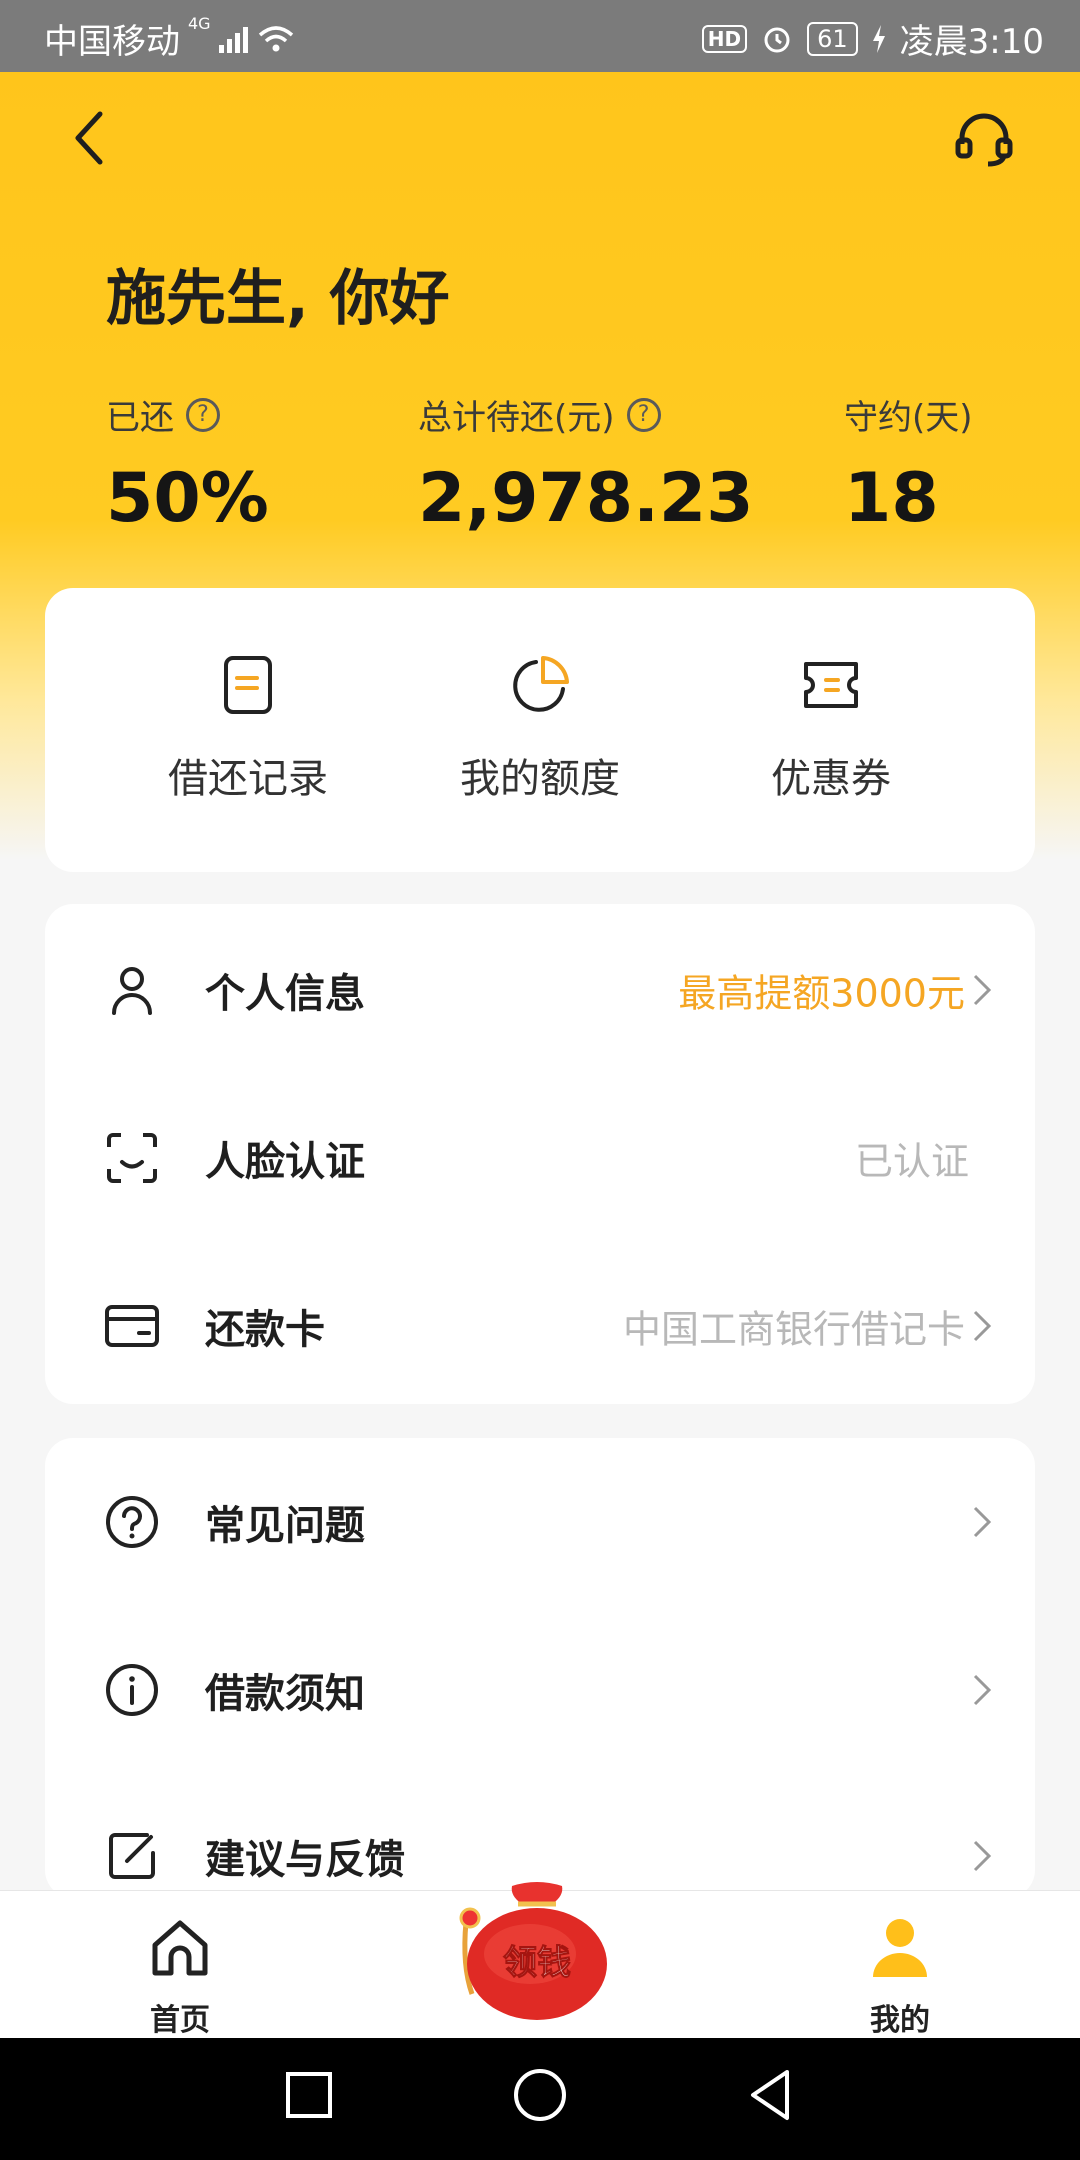  What do you see at coordinates (132, 1690) in the screenshot?
I see `info-icon` at bounding box center [132, 1690].